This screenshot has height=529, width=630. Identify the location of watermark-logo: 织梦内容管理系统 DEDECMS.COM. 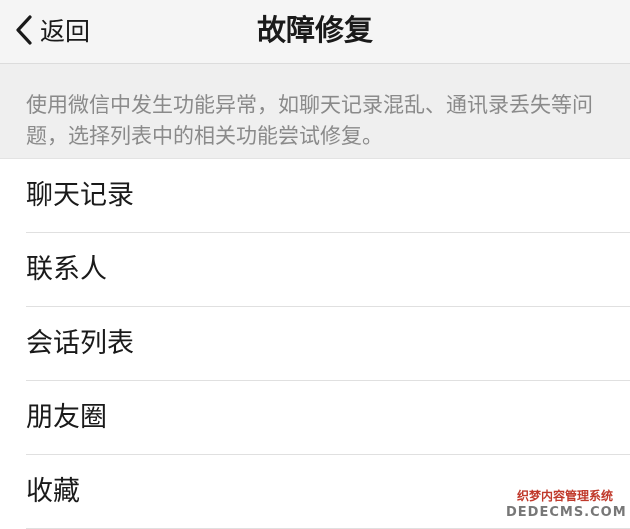
(565, 506).